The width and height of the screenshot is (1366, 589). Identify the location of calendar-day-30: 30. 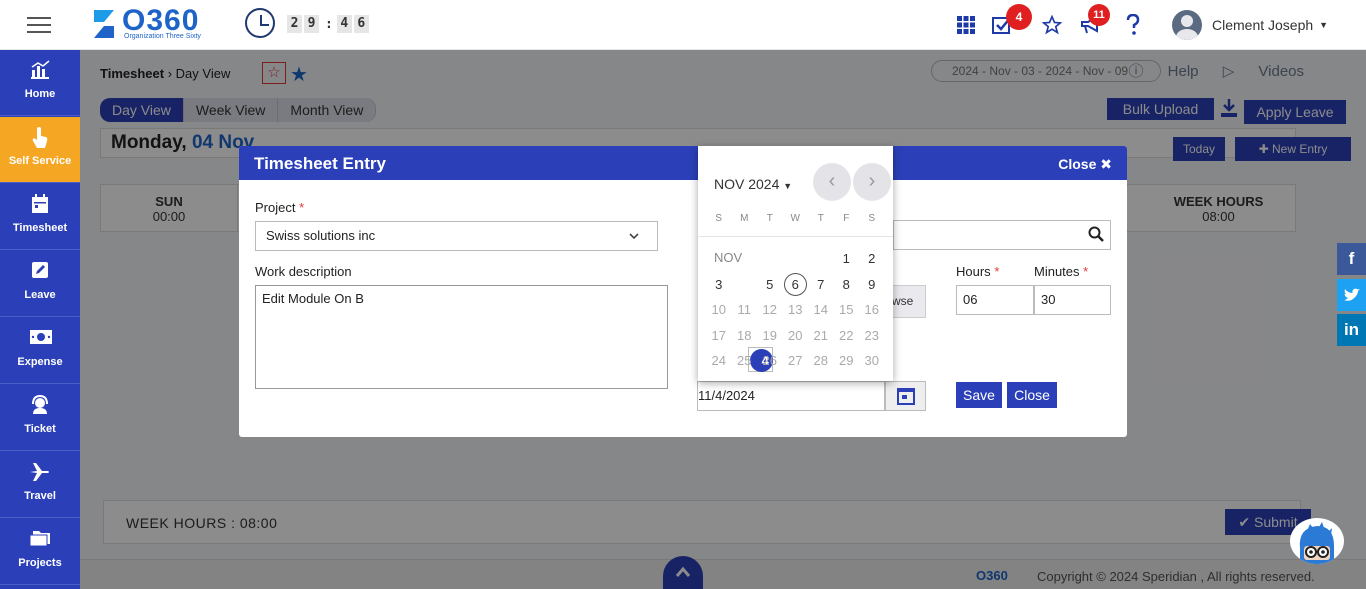
(871, 360).